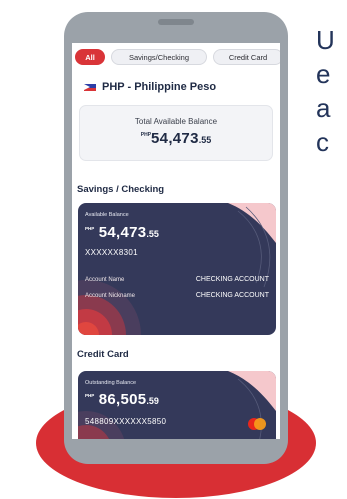 This screenshot has width=347, height=499. Describe the element at coordinates (105, 280) in the screenshot. I see `account-name-label: Account Name` at that location.